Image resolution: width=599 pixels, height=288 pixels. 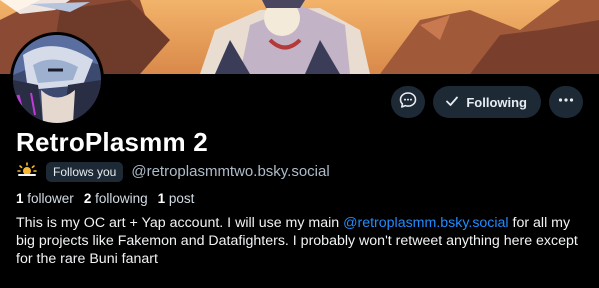 I want to click on message-button, so click(x=408, y=102).